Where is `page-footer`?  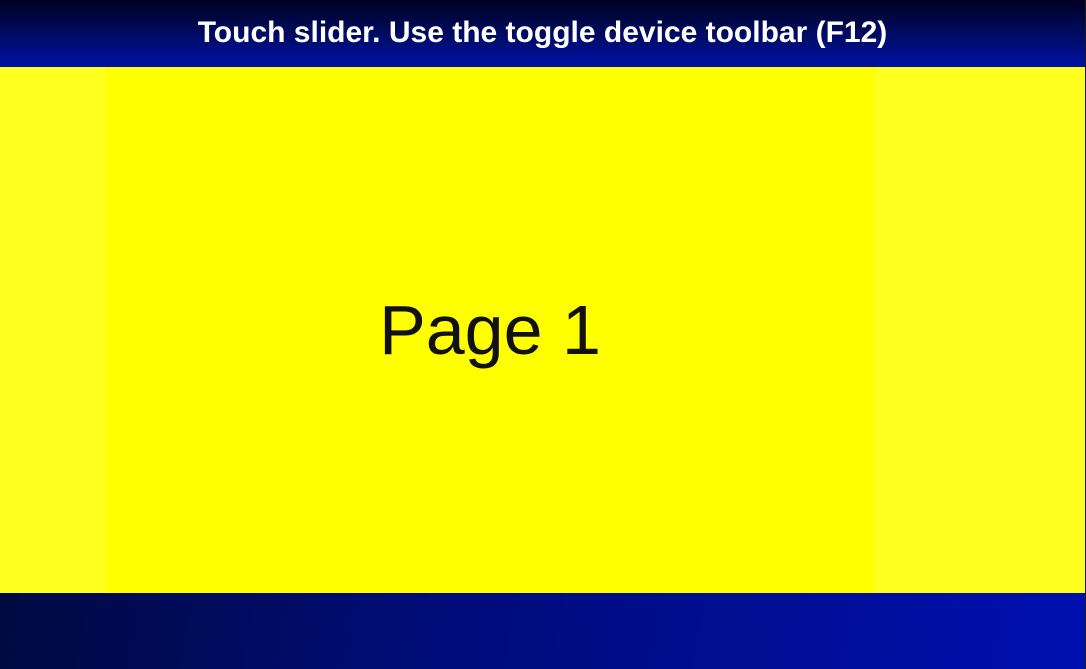
page-footer is located at coordinates (542, 631).